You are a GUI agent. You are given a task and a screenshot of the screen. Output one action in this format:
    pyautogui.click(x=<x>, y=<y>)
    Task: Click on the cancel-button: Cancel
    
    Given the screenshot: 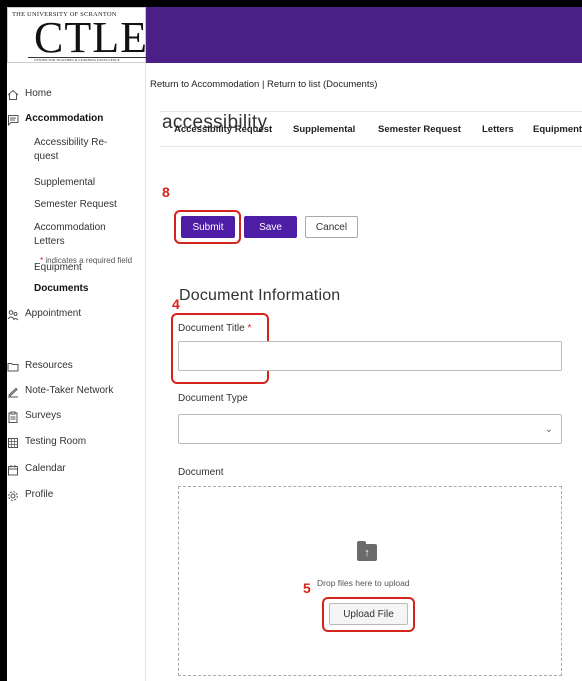 What is the action you would take?
    pyautogui.click(x=331, y=227)
    